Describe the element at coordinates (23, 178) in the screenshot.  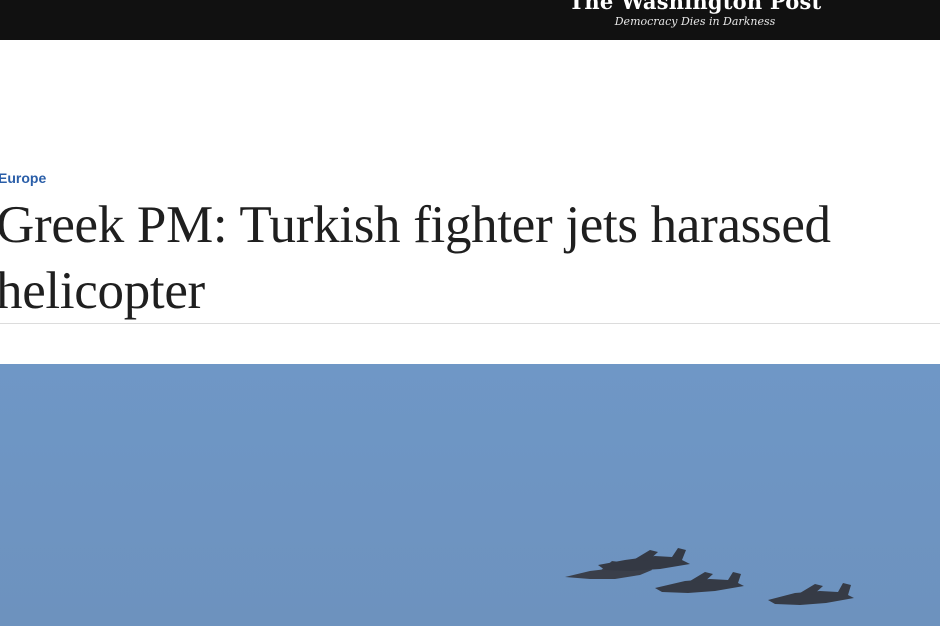
I see `section-kicker-link: Europe` at that location.